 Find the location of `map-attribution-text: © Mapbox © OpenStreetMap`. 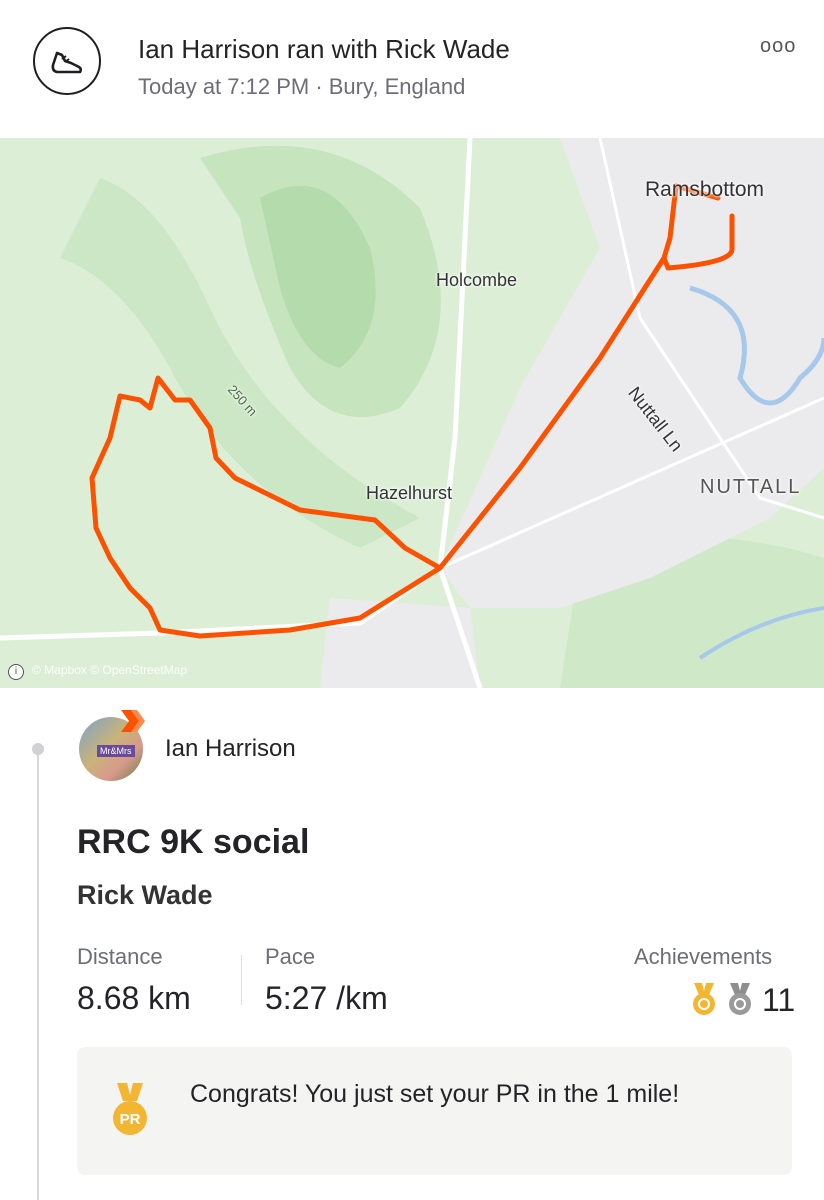

map-attribution-text: © Mapbox © OpenStreetMap is located at coordinates (110, 670).